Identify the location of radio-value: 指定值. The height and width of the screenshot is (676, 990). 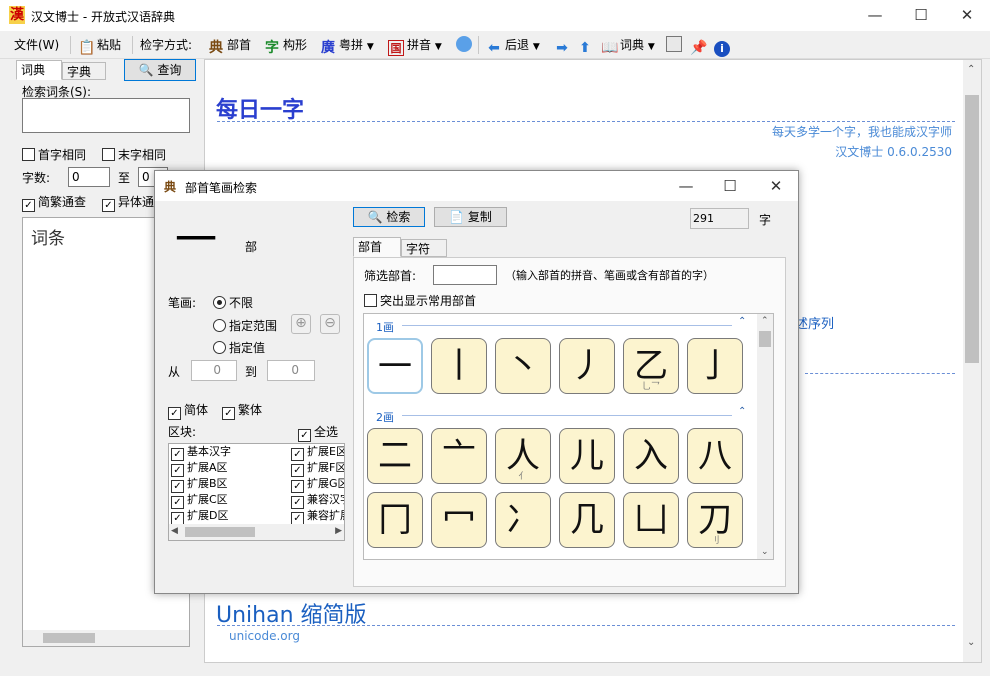
(239, 347).